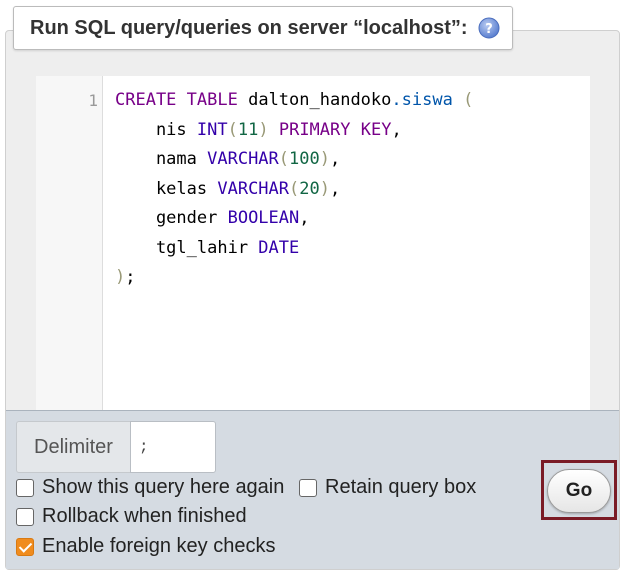 The width and height of the screenshot is (623, 572). I want to click on retain-box-option: Retain query box, so click(387, 487).